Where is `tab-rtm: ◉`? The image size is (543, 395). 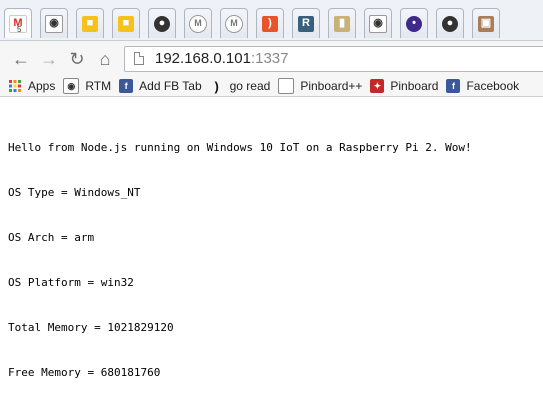 tab-rtm: ◉ is located at coordinates (54, 23).